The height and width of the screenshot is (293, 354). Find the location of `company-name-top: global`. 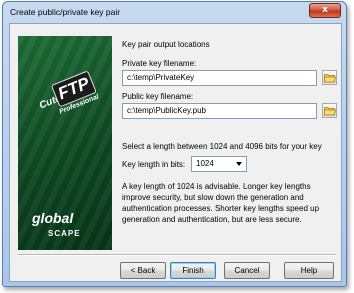

company-name-top: global is located at coordinates (53, 218).